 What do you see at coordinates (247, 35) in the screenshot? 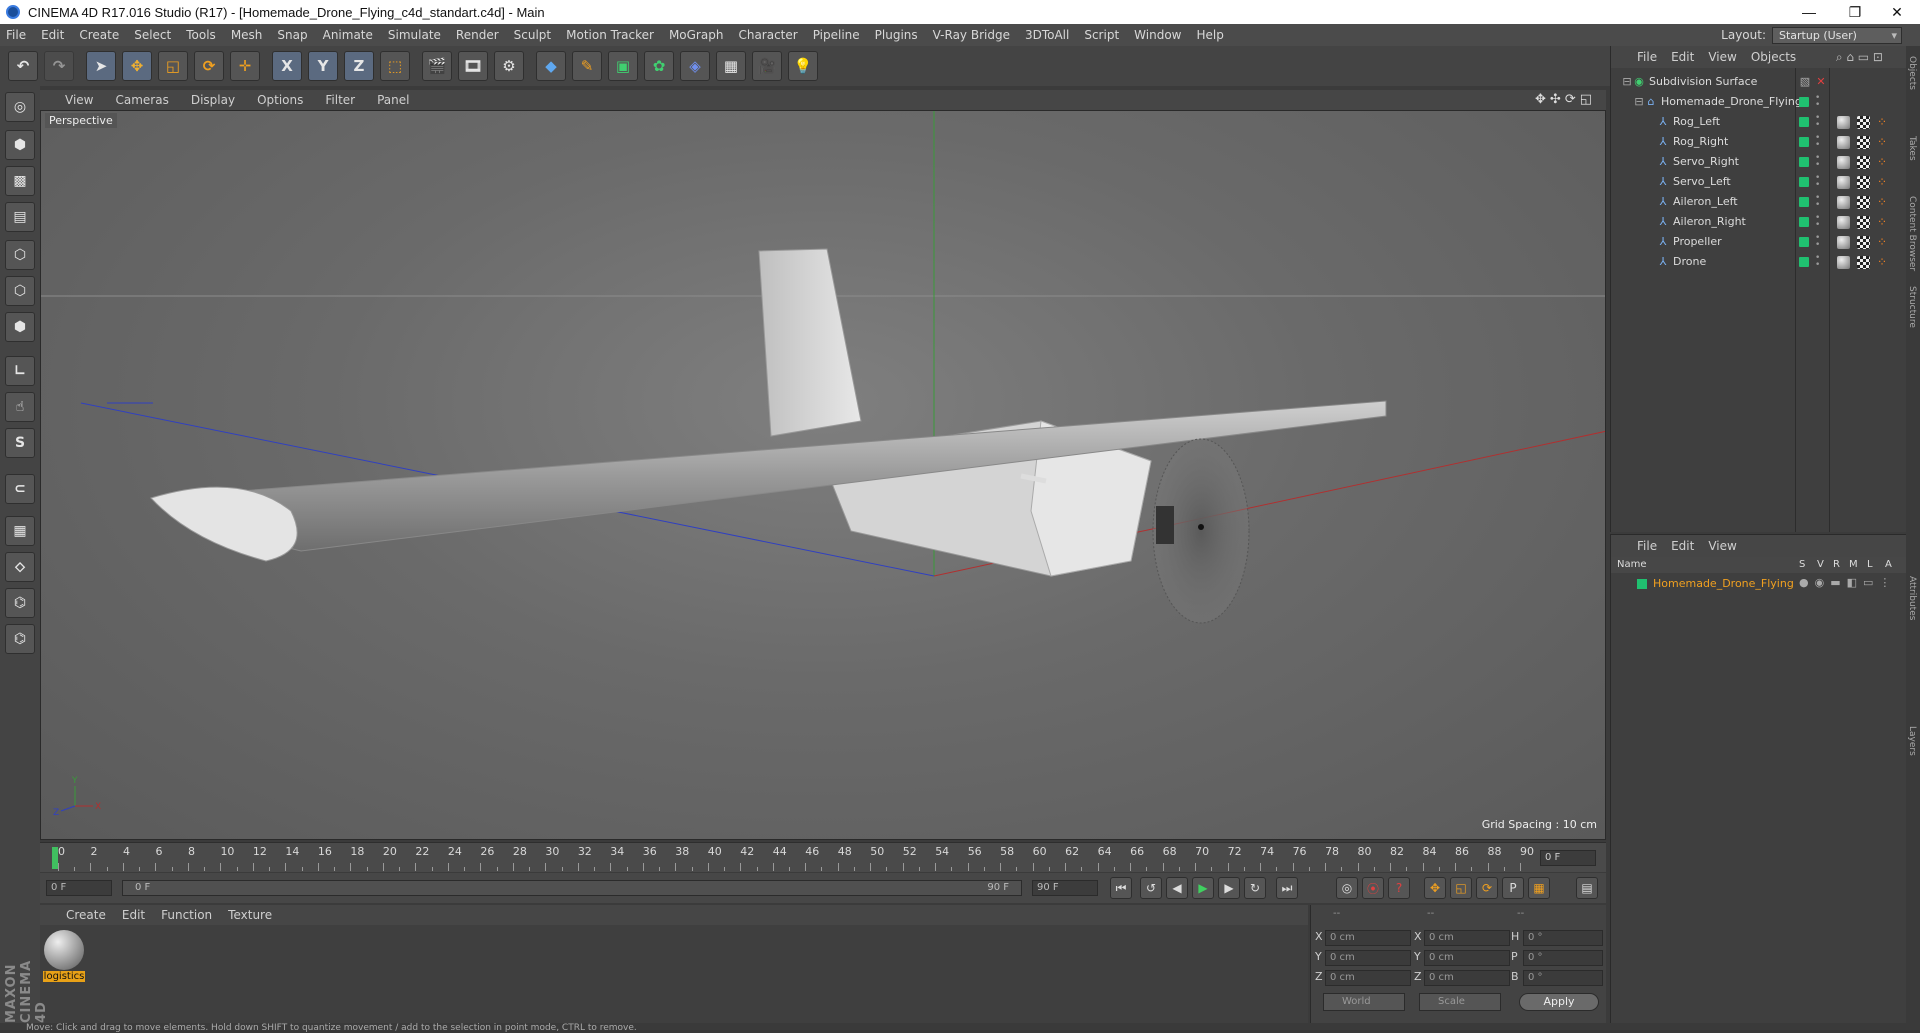
I see `menu-mesh: Mesh` at bounding box center [247, 35].